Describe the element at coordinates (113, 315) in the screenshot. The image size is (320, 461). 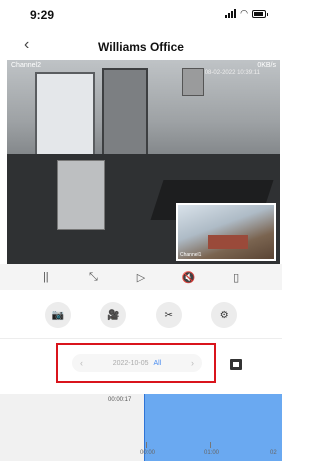
I see `record-button: 🎥` at that location.